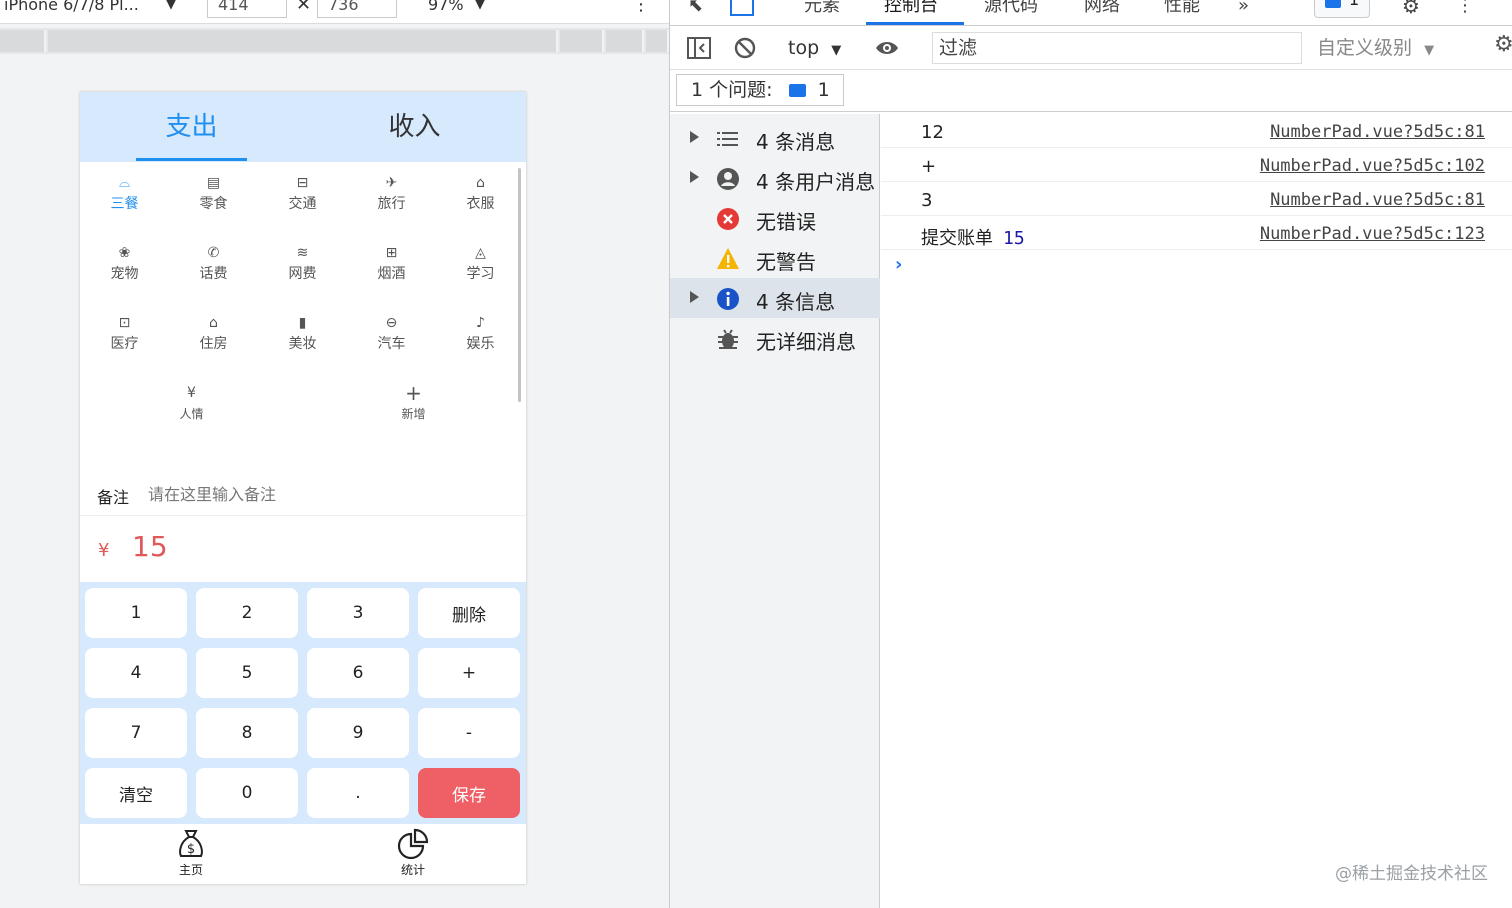 This screenshot has width=1512, height=908. What do you see at coordinates (358, 733) in the screenshot?
I see `key-9: 9` at bounding box center [358, 733].